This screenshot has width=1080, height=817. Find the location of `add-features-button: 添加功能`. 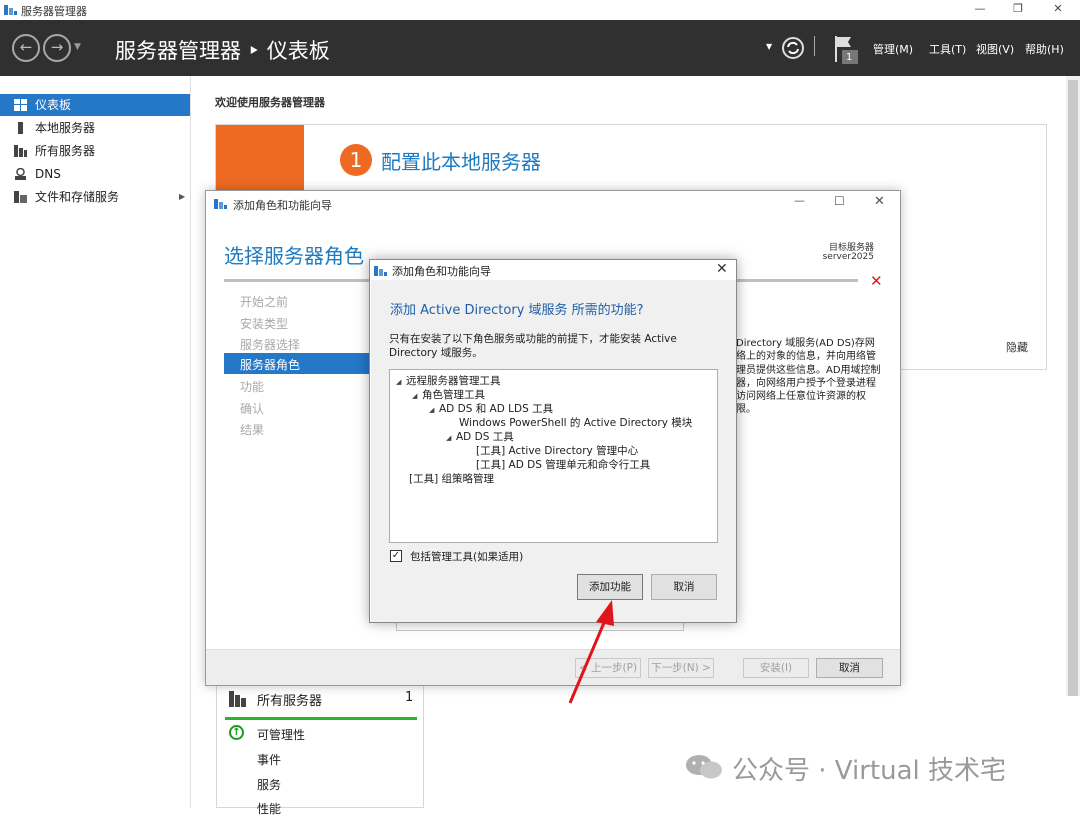

add-features-button: 添加功能 is located at coordinates (610, 587).